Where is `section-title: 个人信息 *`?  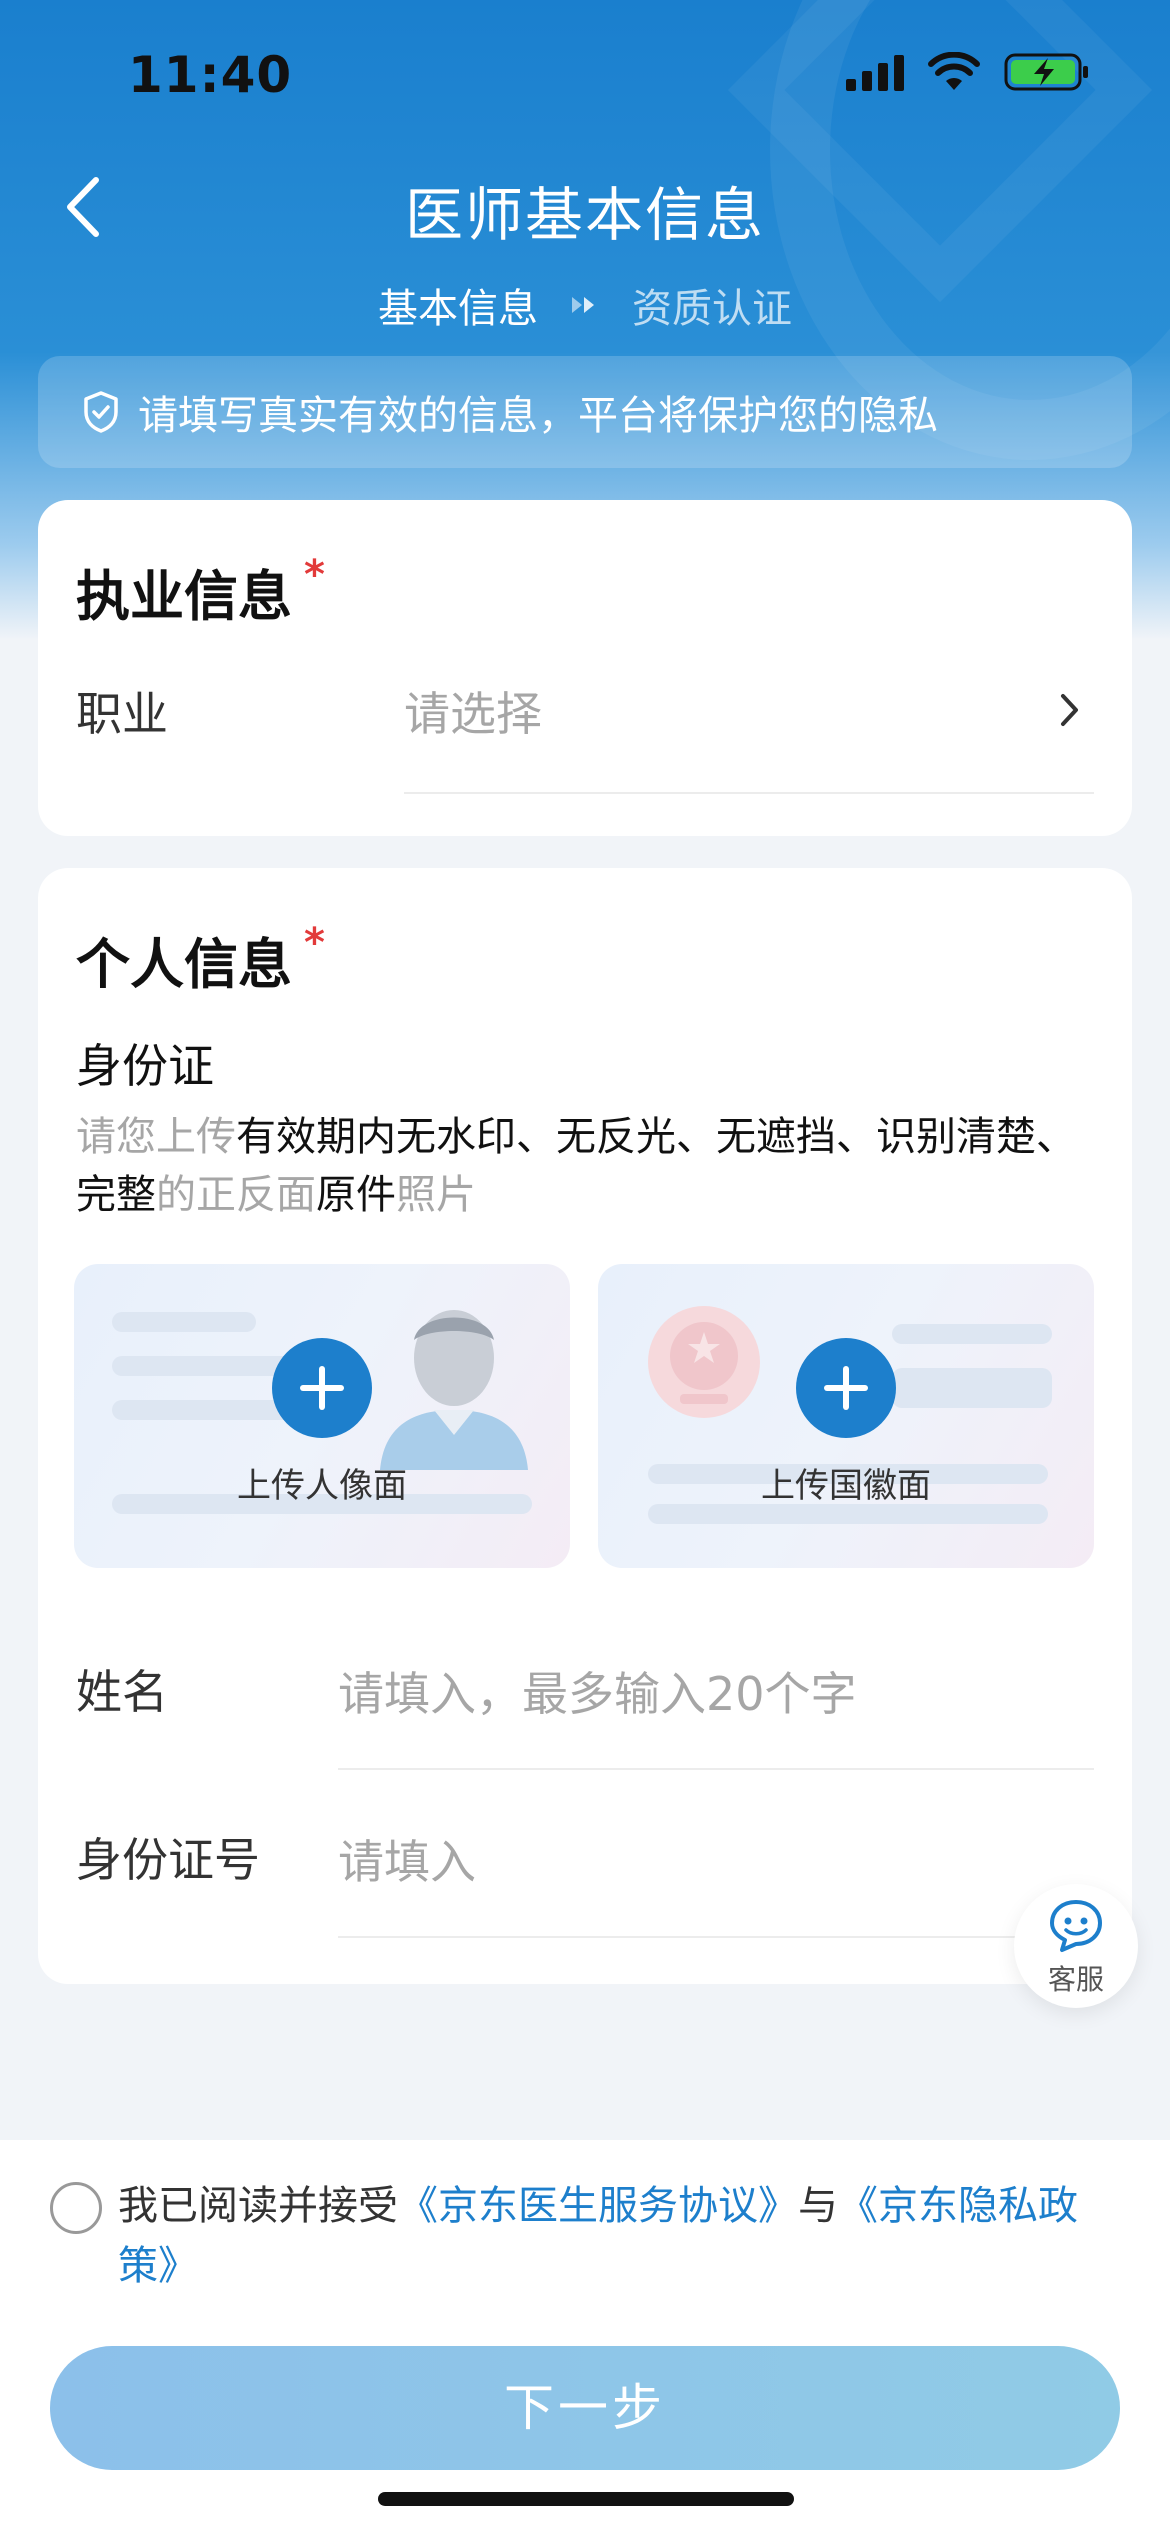 section-title: 个人信息 * is located at coordinates (200, 959).